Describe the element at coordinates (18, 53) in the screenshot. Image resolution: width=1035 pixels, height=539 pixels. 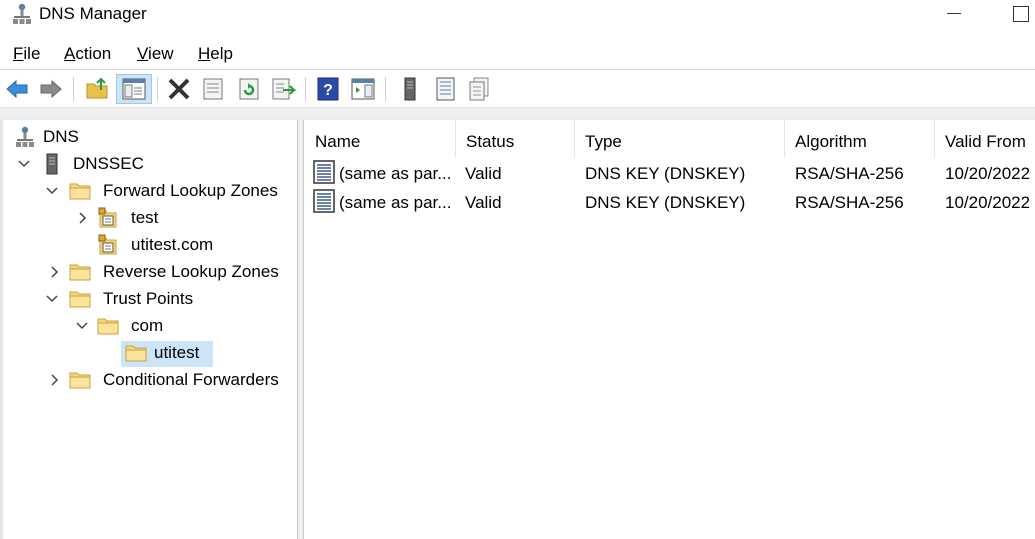
I see `menu-file-accel: F` at that location.